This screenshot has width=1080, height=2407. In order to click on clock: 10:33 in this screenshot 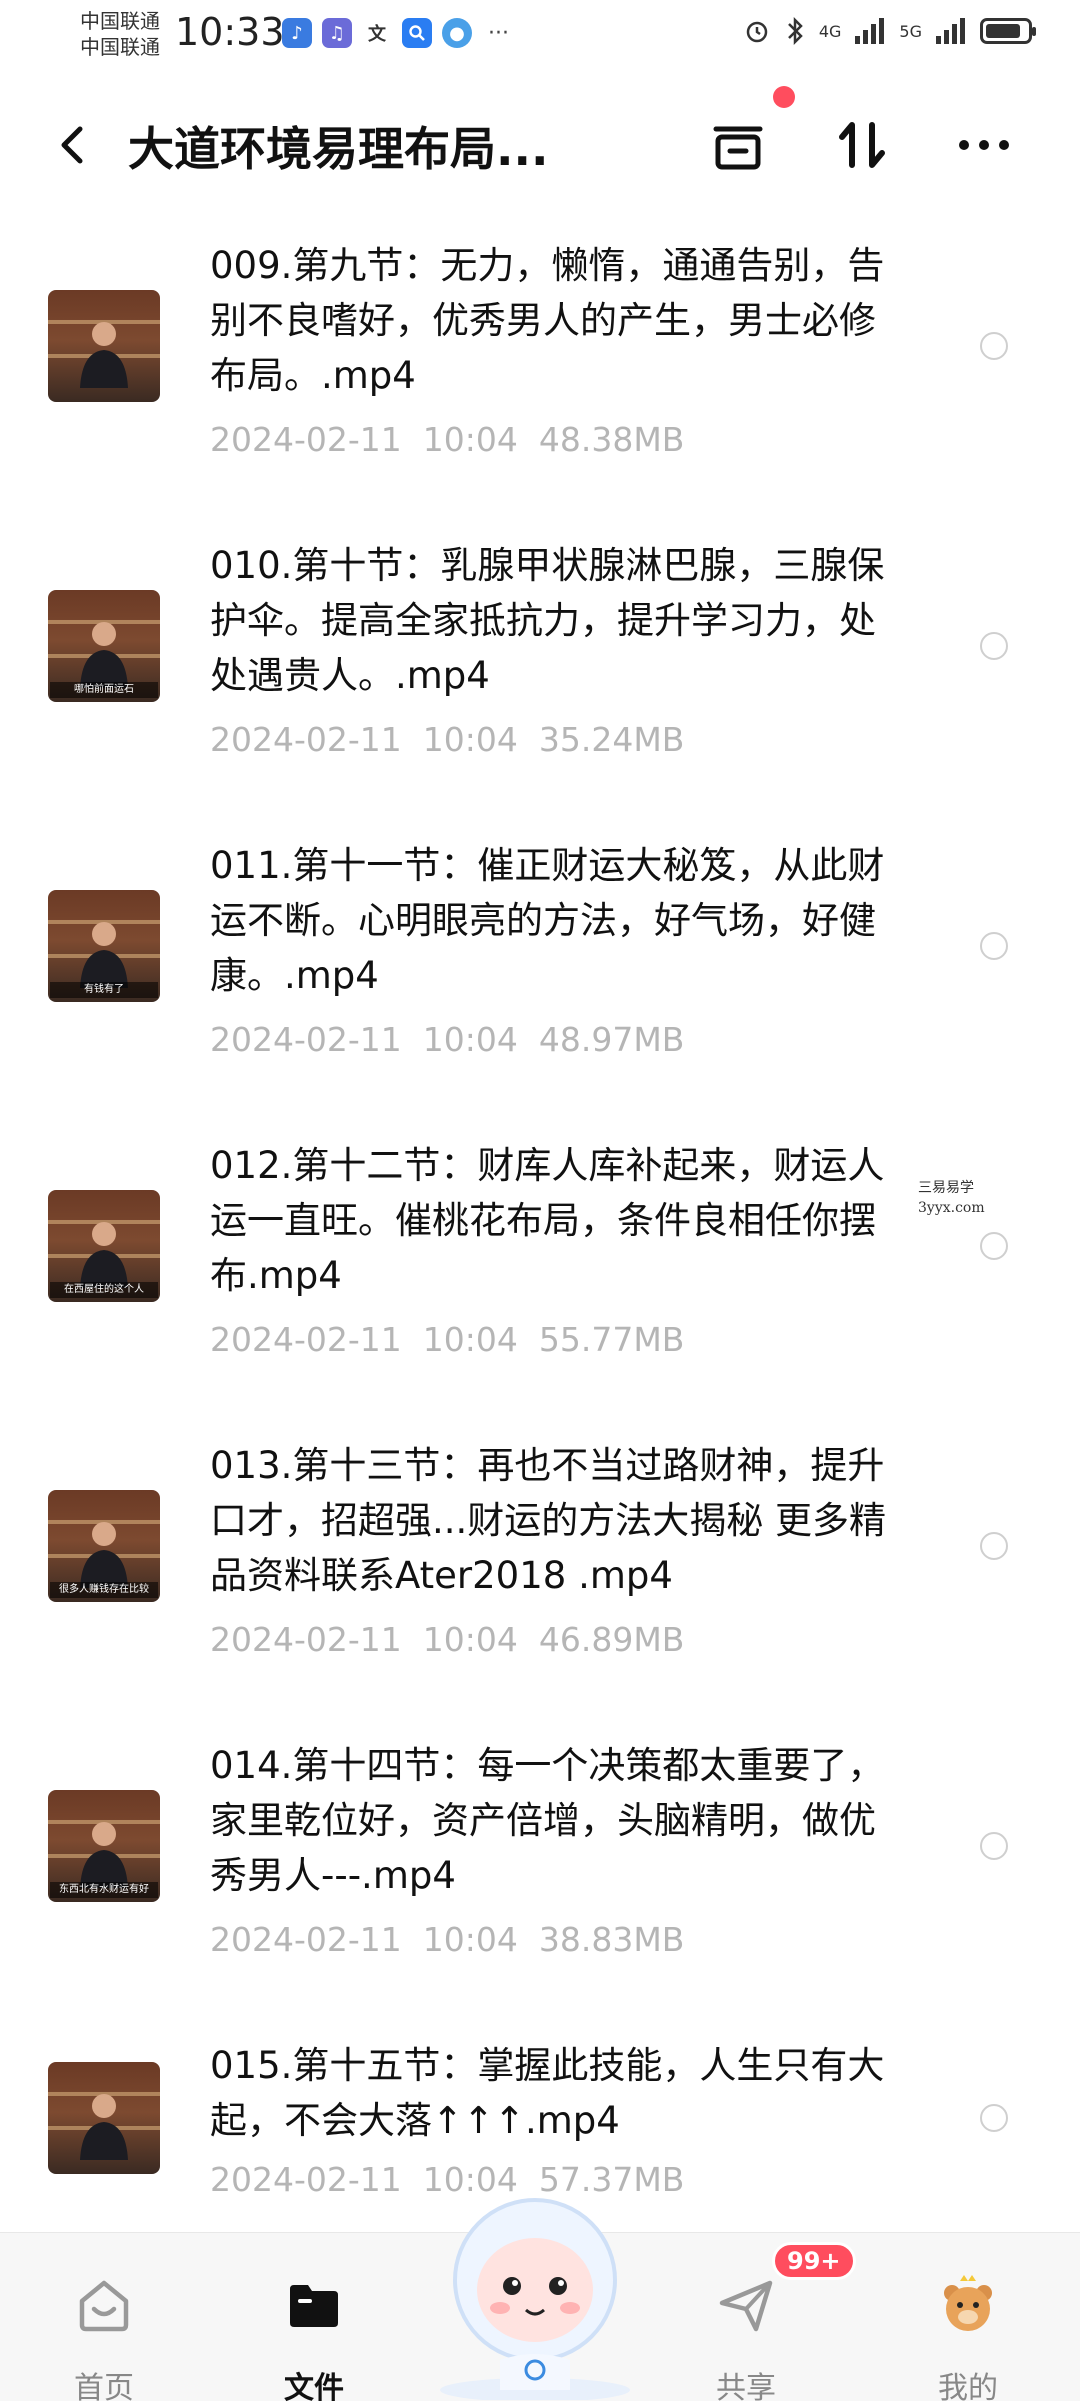, I will do `click(230, 32)`.